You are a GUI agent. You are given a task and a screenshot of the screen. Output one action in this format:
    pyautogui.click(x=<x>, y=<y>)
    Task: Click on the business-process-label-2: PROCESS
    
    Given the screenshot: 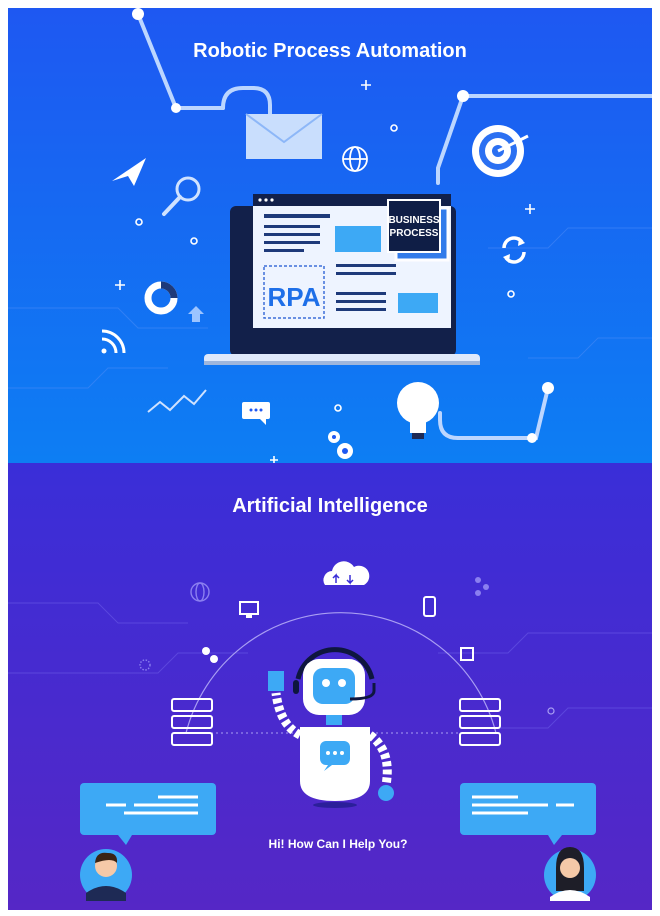 What is the action you would take?
    pyautogui.click(x=414, y=233)
    